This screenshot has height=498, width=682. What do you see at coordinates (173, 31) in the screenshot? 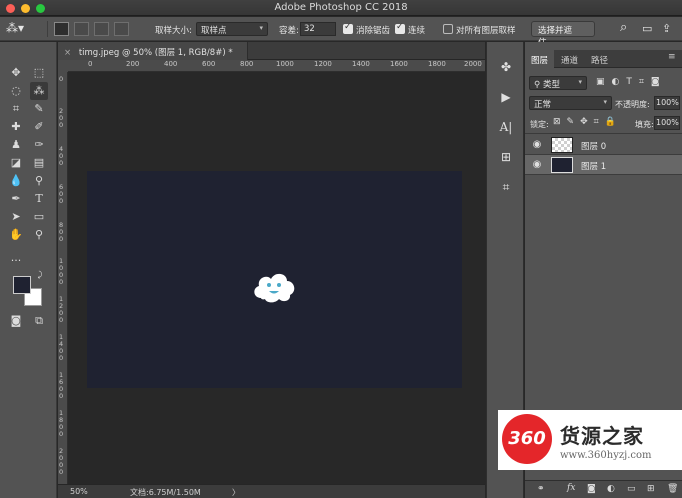
I see `sample-size-label: 取样大小:` at bounding box center [173, 31].